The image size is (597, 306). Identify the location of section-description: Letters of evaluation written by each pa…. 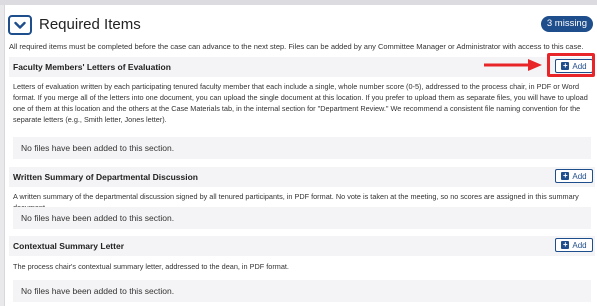
(300, 103).